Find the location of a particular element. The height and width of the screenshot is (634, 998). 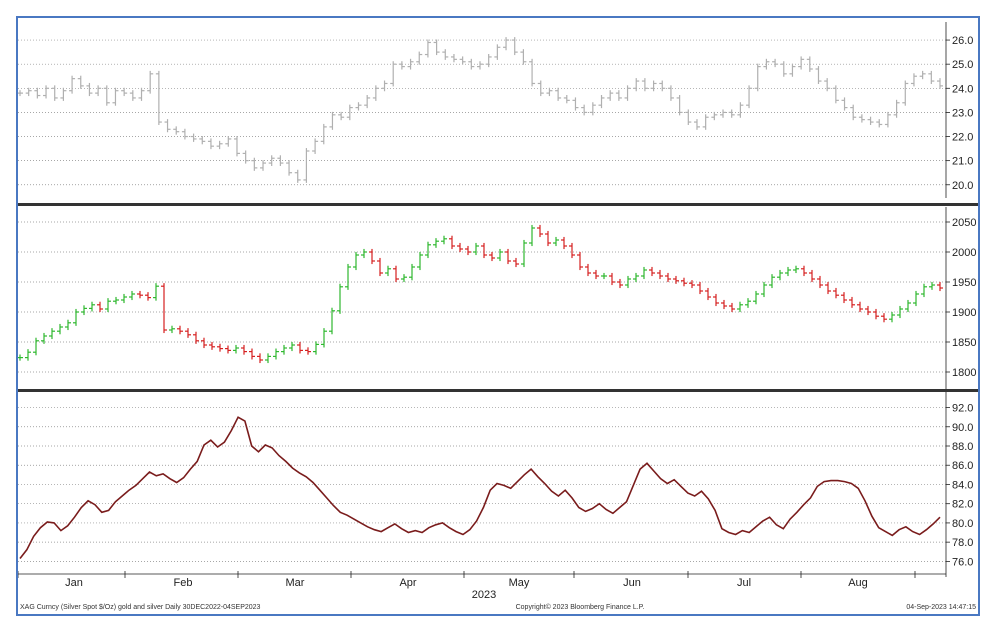

y-tick-label: 1800 is located at coordinates (964, 373).